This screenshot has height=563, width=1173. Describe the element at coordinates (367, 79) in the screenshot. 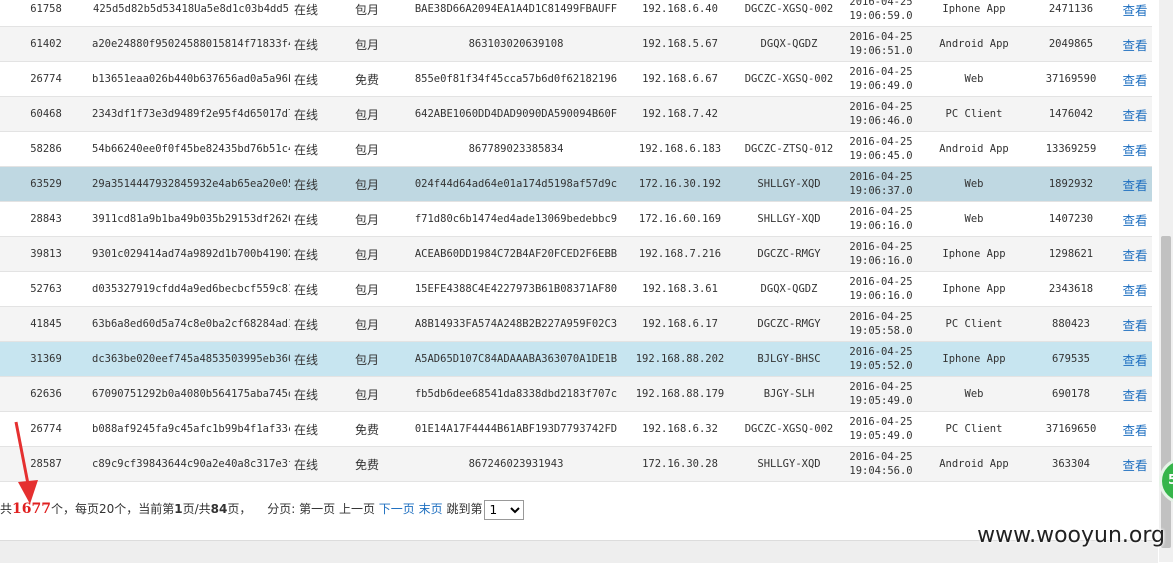

I see `plan-cell: 免费` at that location.